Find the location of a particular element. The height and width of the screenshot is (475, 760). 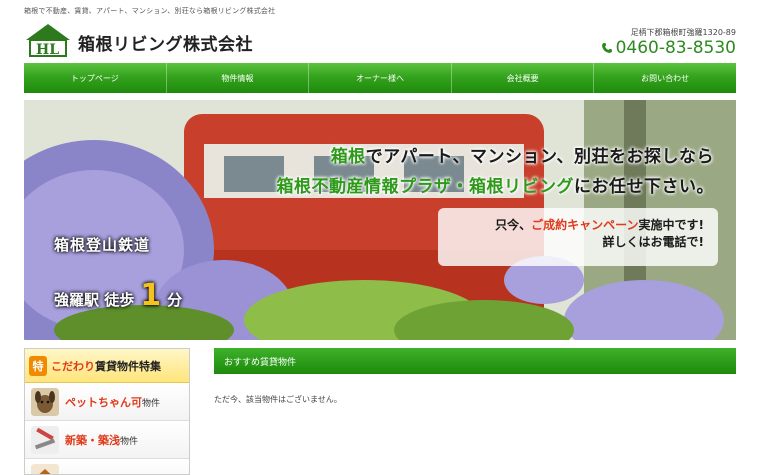

phone-icon is located at coordinates (606, 48).